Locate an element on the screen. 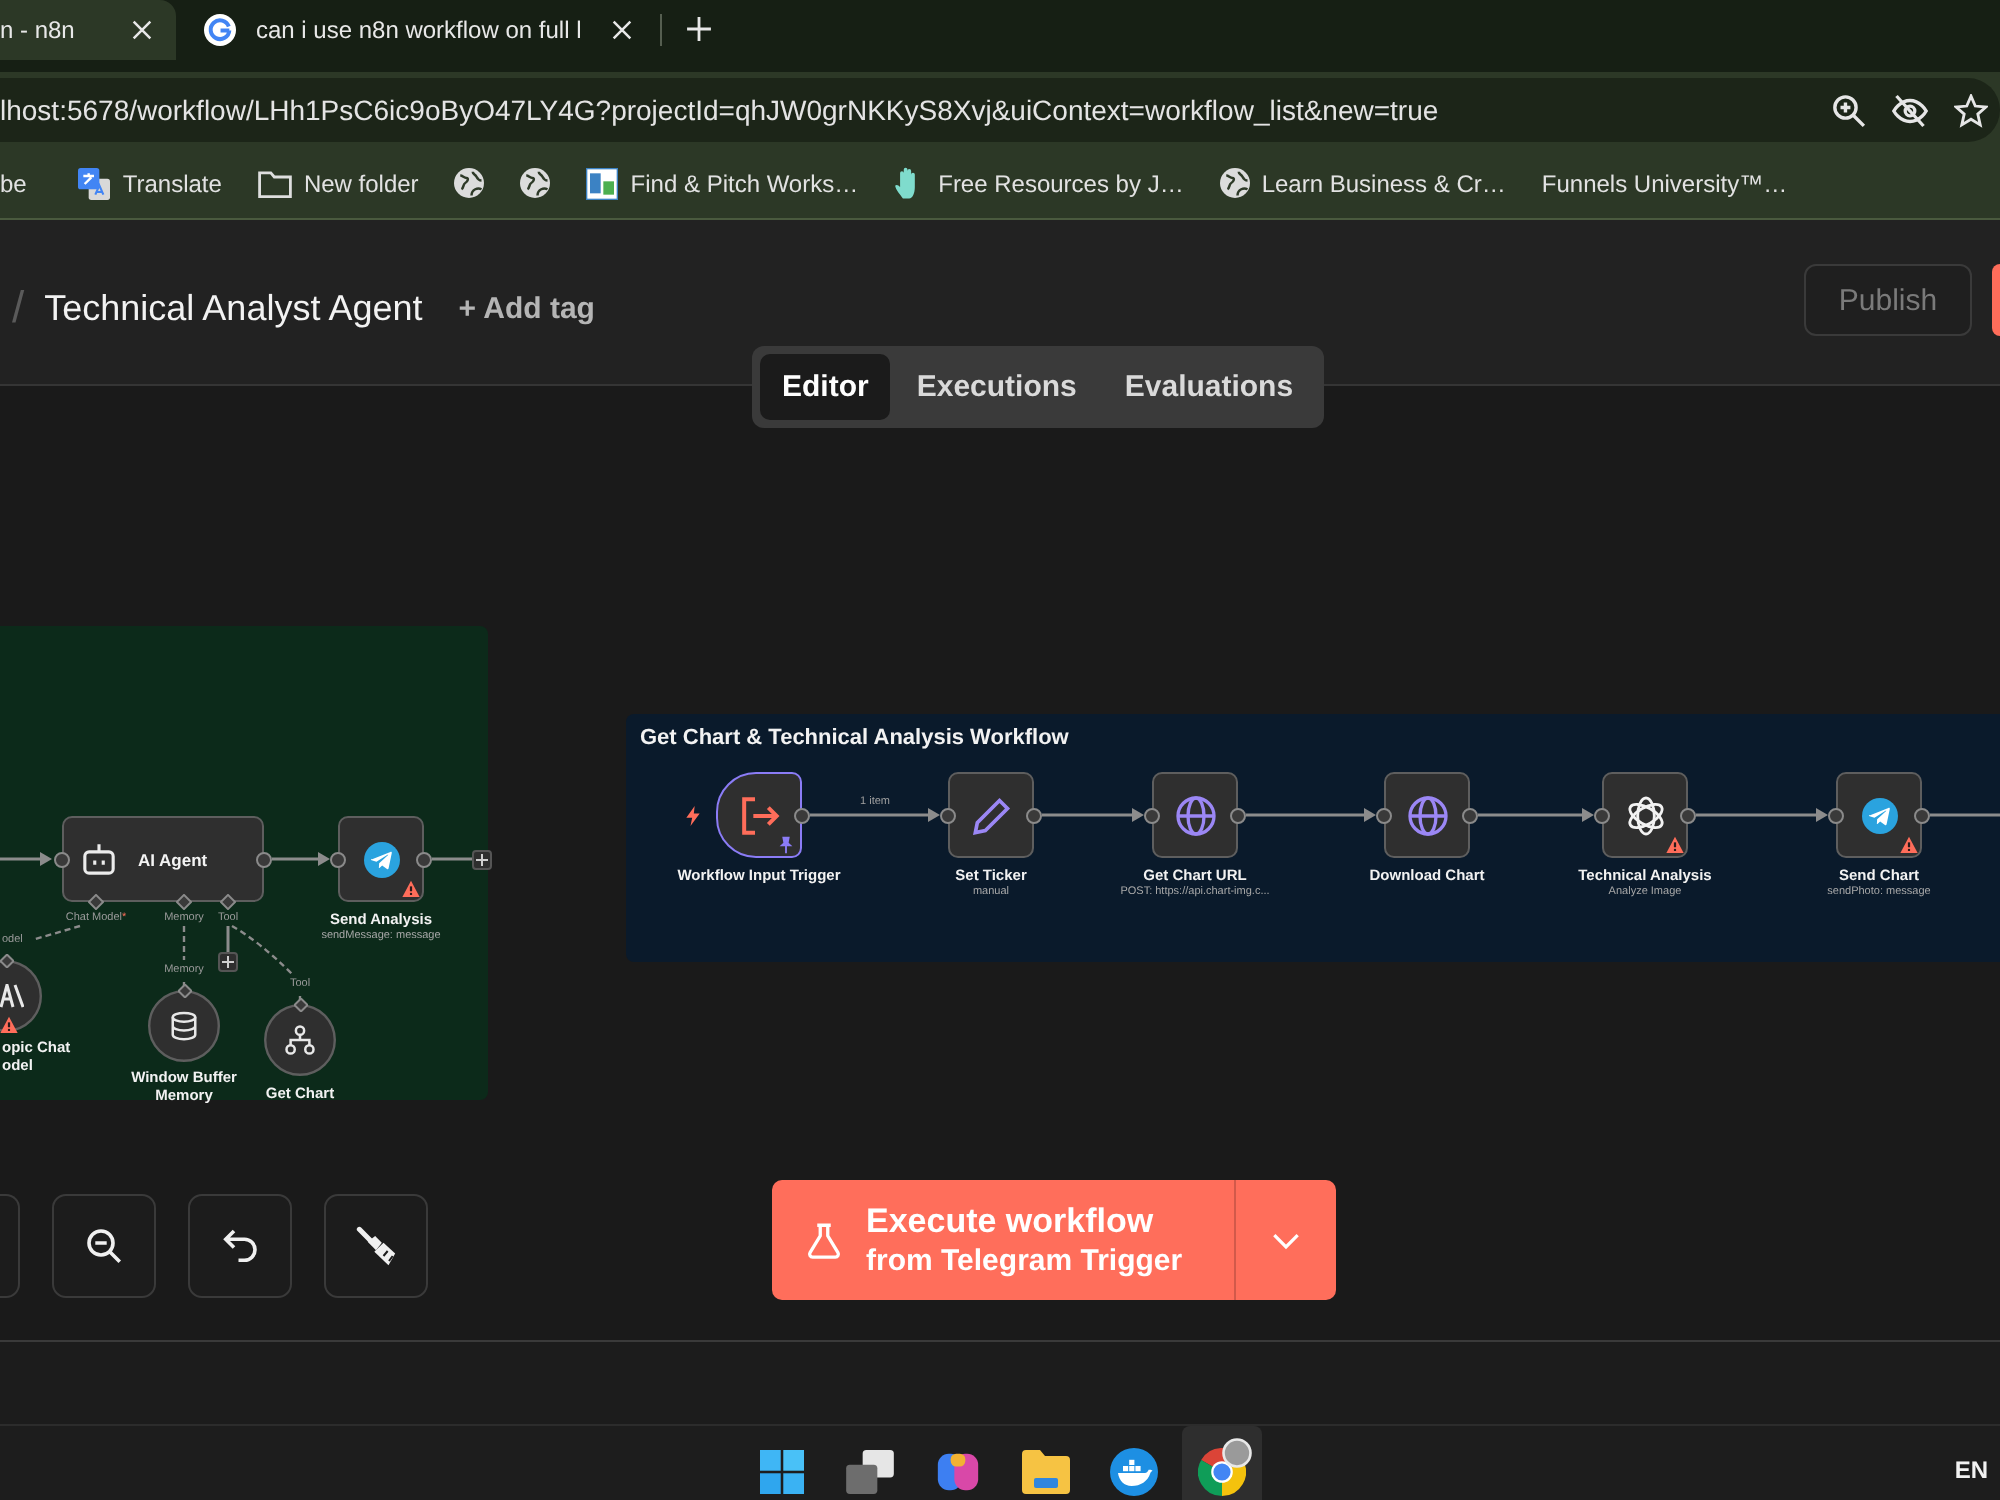 This screenshot has width=2000, height=1500. whale-icon is located at coordinates (1134, 1471).